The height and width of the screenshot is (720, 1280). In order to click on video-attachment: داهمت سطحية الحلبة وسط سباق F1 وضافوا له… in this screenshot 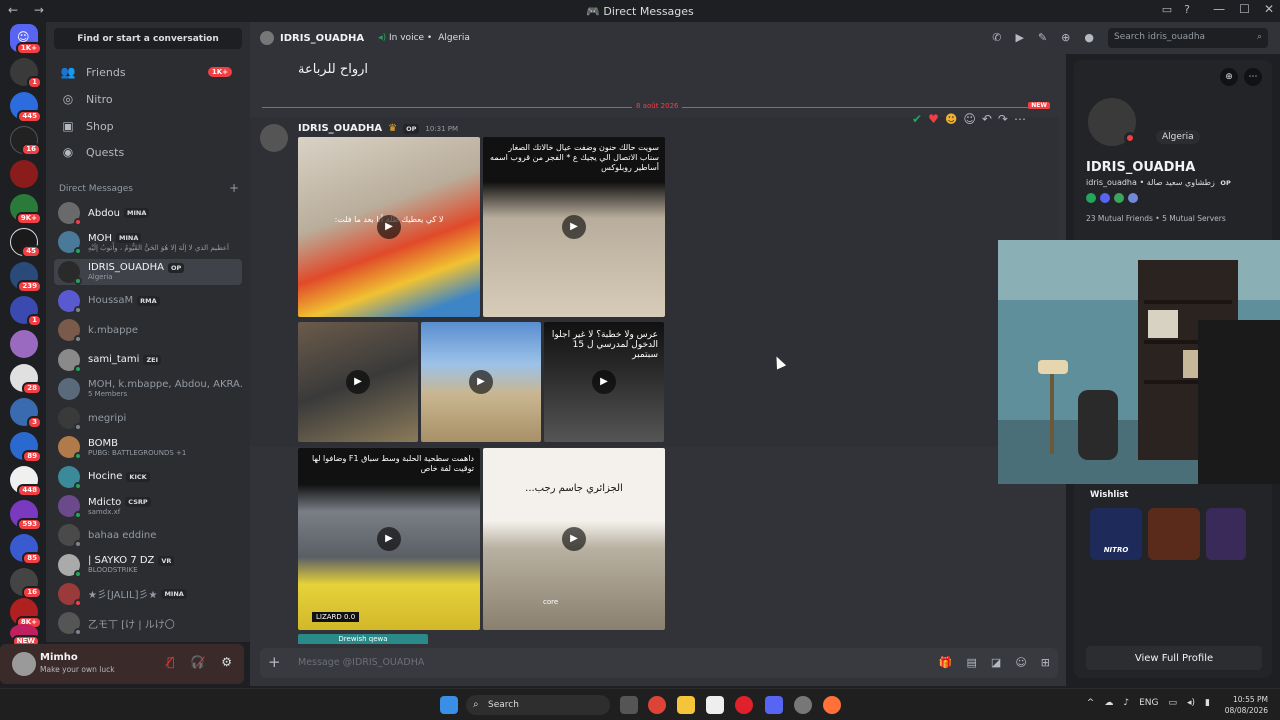, I will do `click(389, 539)`.